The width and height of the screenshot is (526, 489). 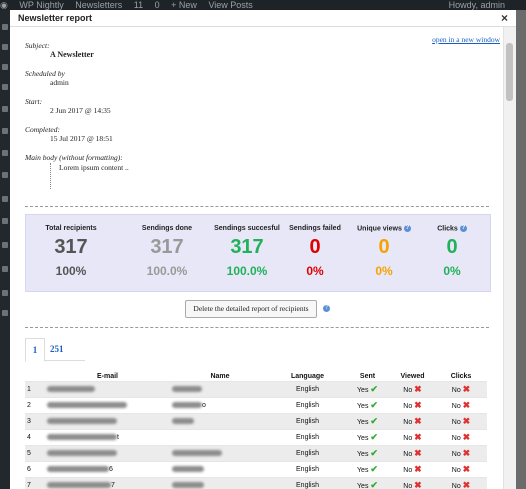 What do you see at coordinates (504, 18) in the screenshot?
I see `close-icon: ×` at bounding box center [504, 18].